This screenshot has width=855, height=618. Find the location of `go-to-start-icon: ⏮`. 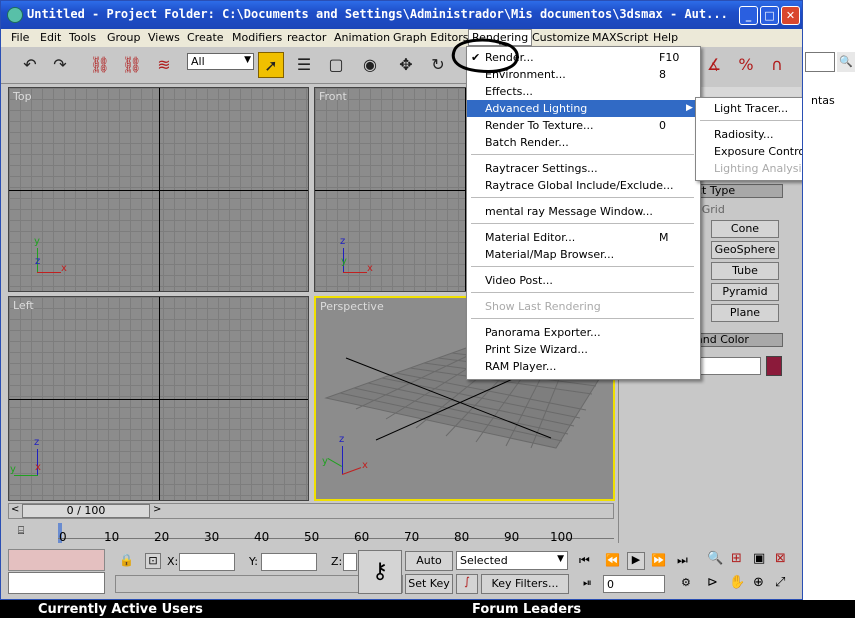

go-to-start-icon: ⏮ is located at coordinates (584, 560).